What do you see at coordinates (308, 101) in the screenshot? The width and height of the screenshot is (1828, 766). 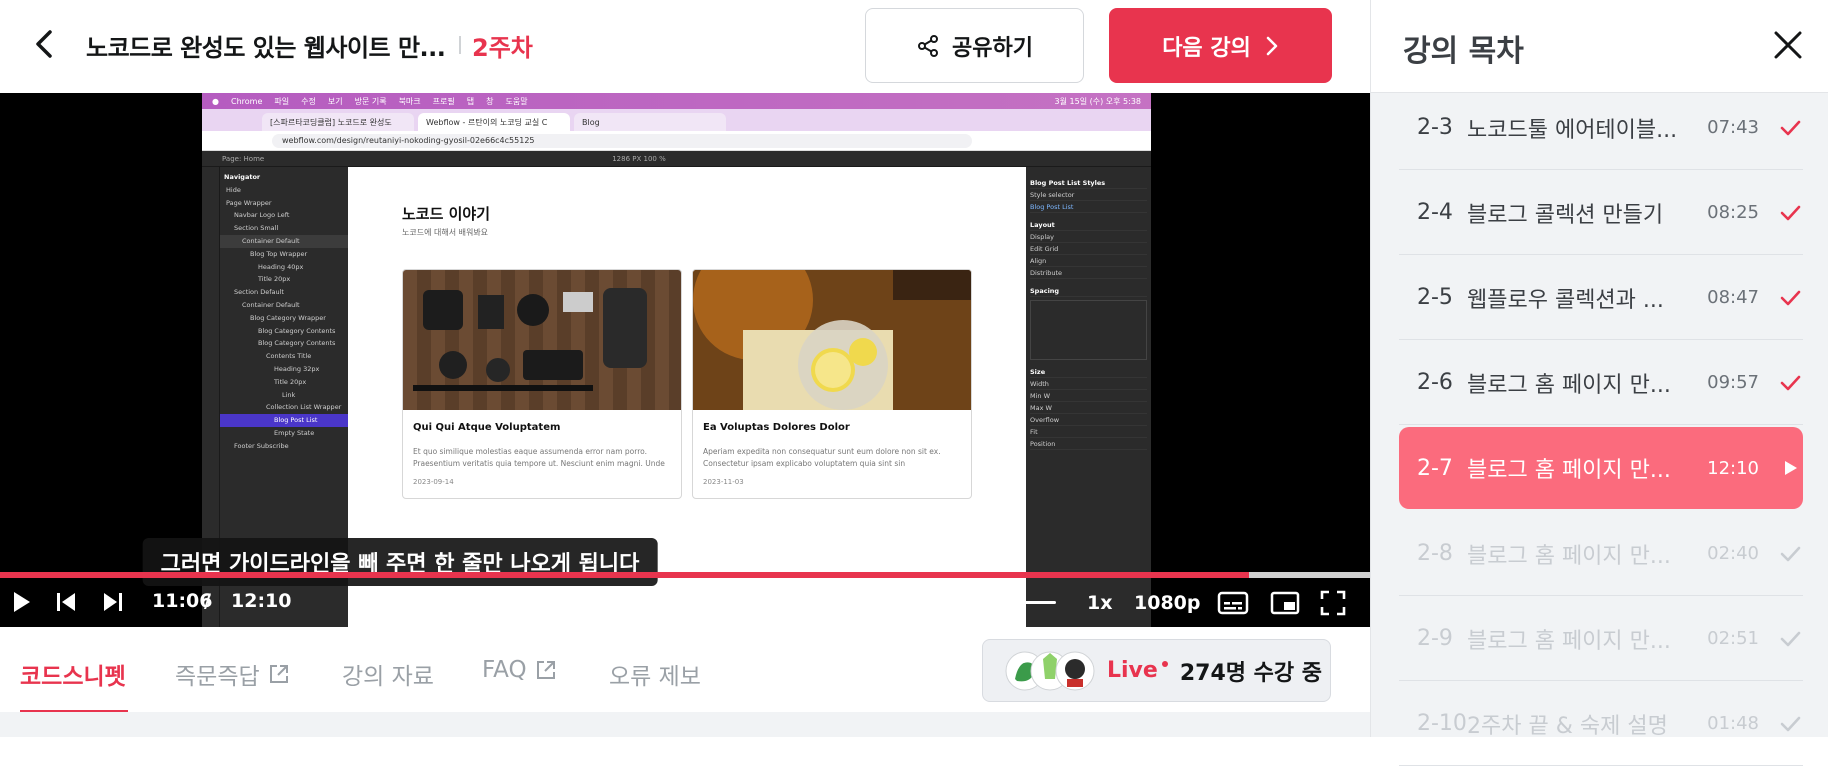 I see `menu-item: 수정` at bounding box center [308, 101].